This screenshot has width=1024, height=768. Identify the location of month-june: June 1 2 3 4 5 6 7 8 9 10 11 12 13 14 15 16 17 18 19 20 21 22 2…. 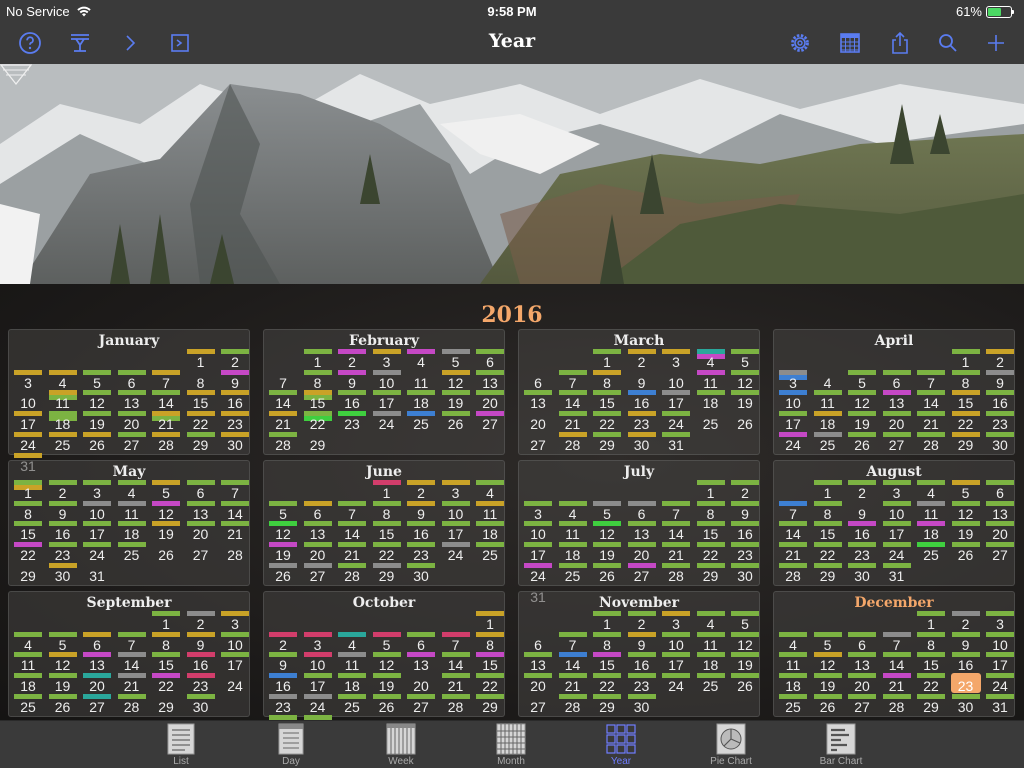
(384, 523).